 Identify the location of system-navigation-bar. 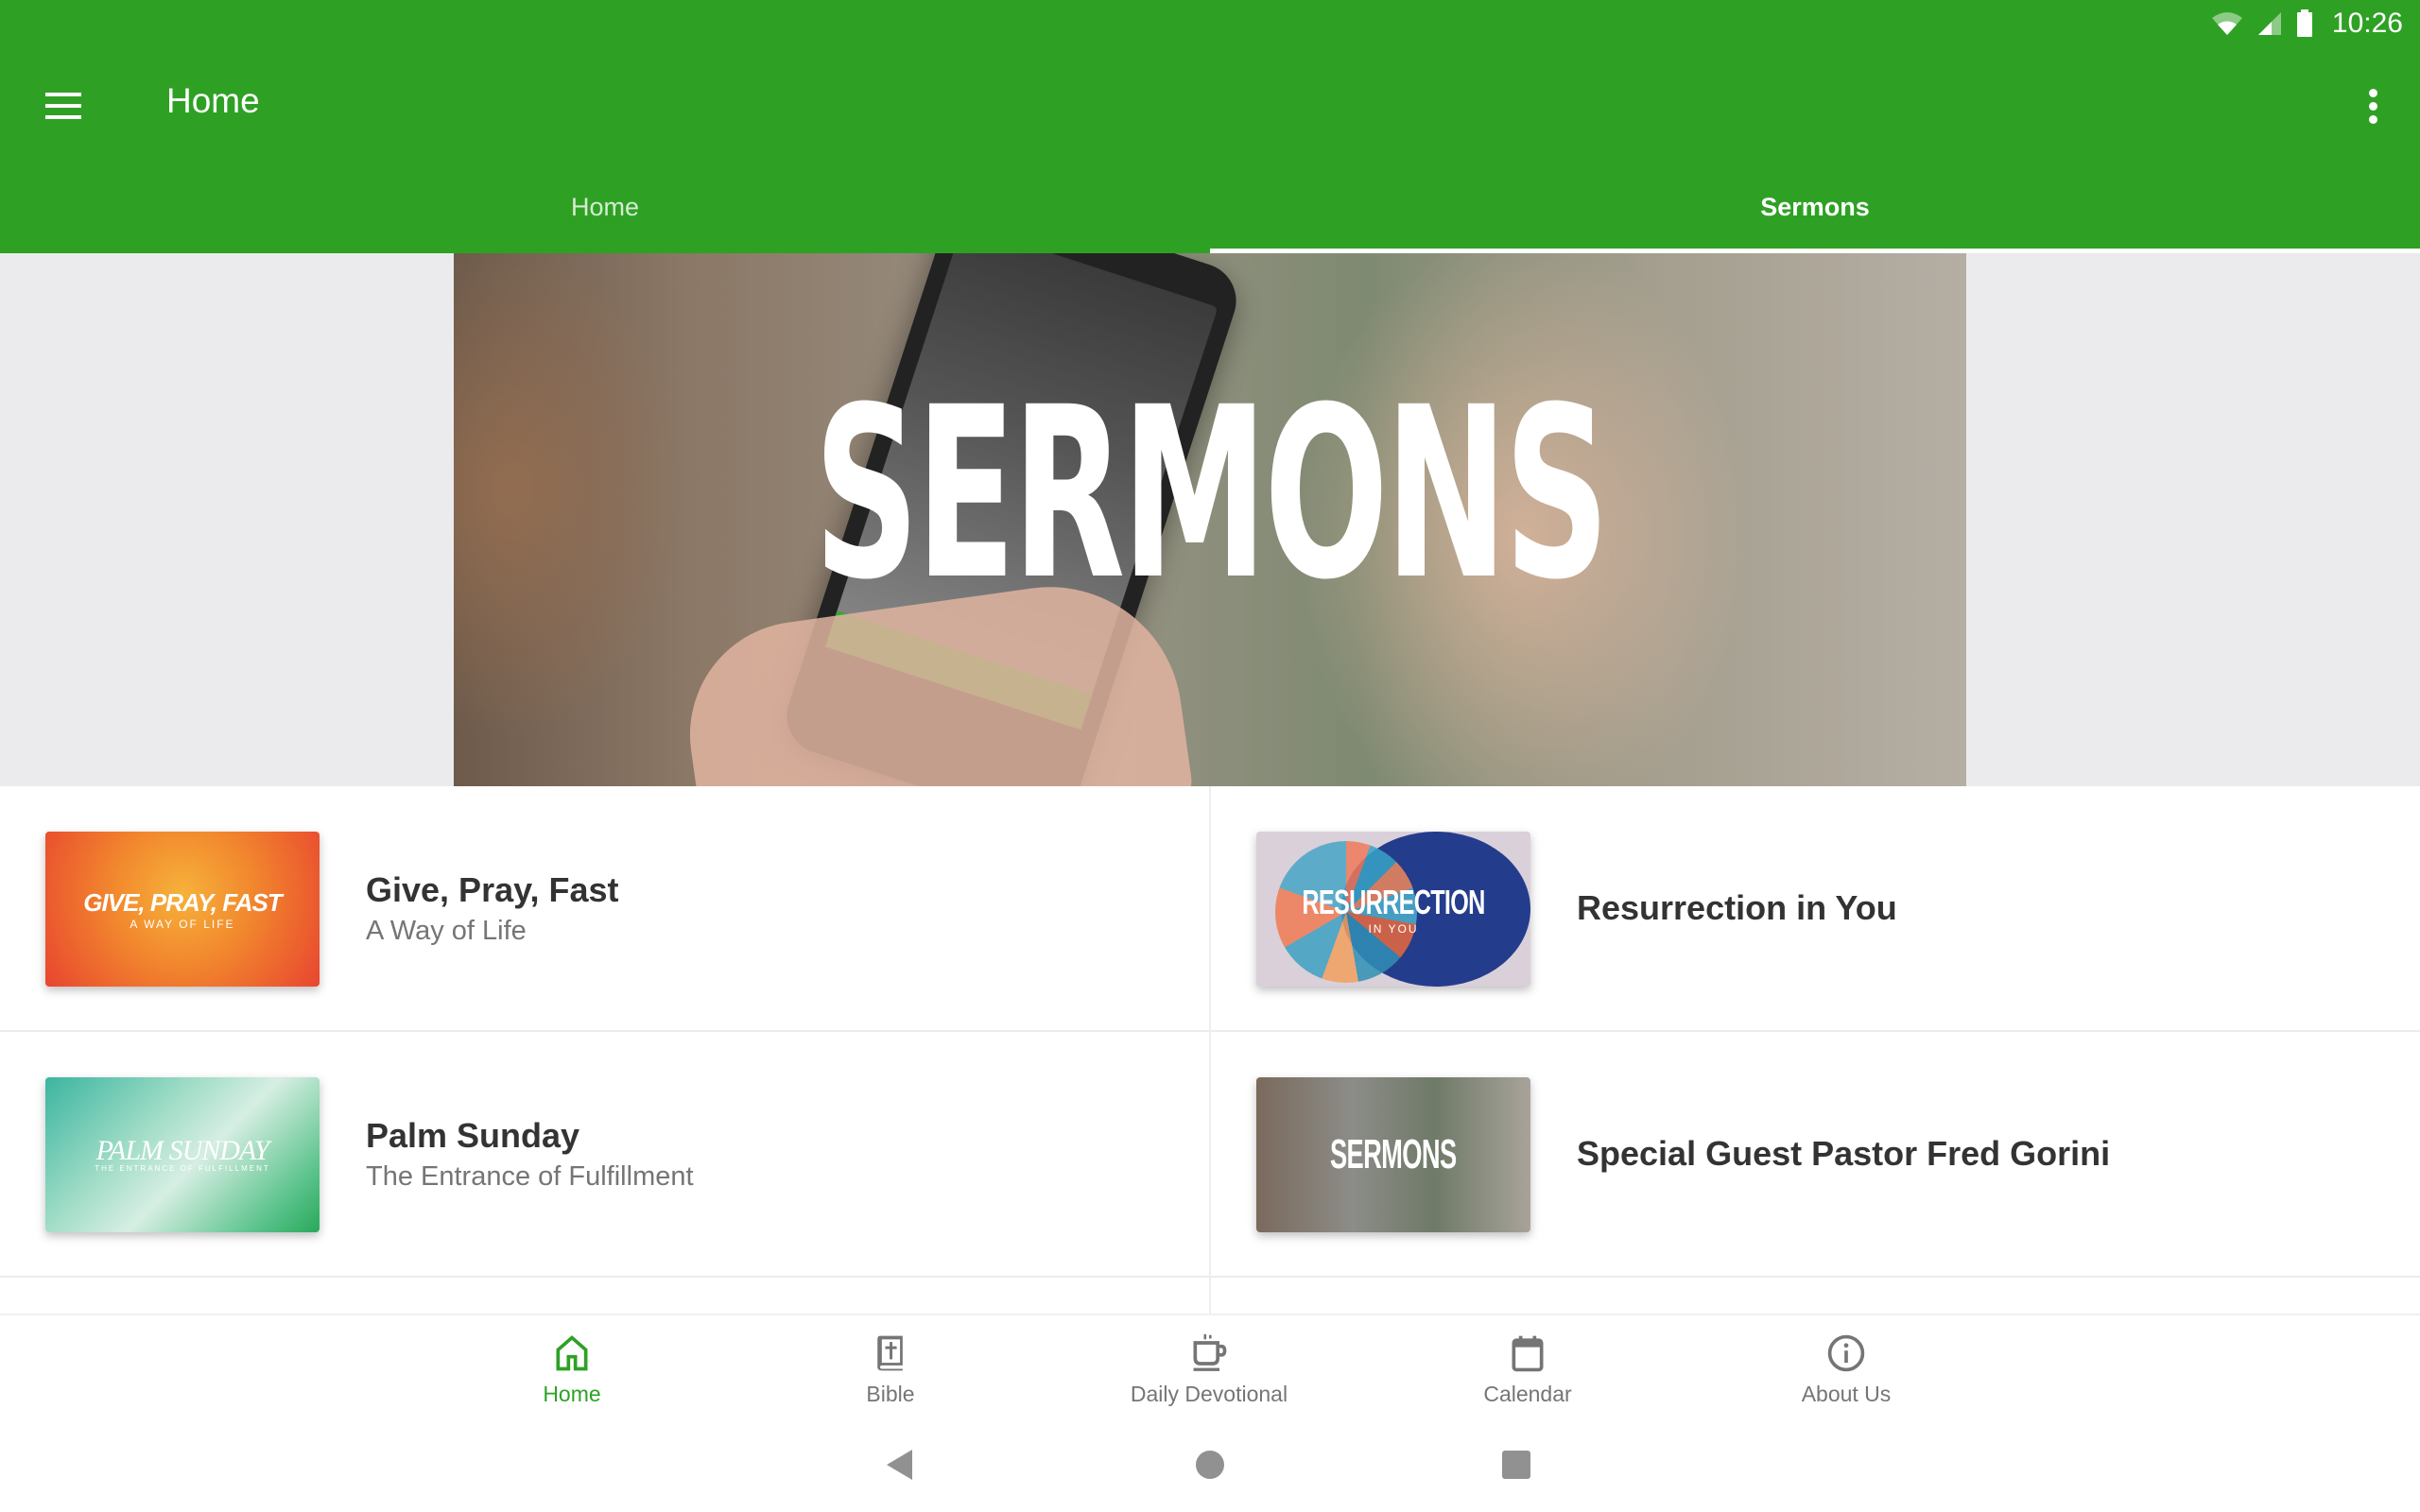
(1210, 1465).